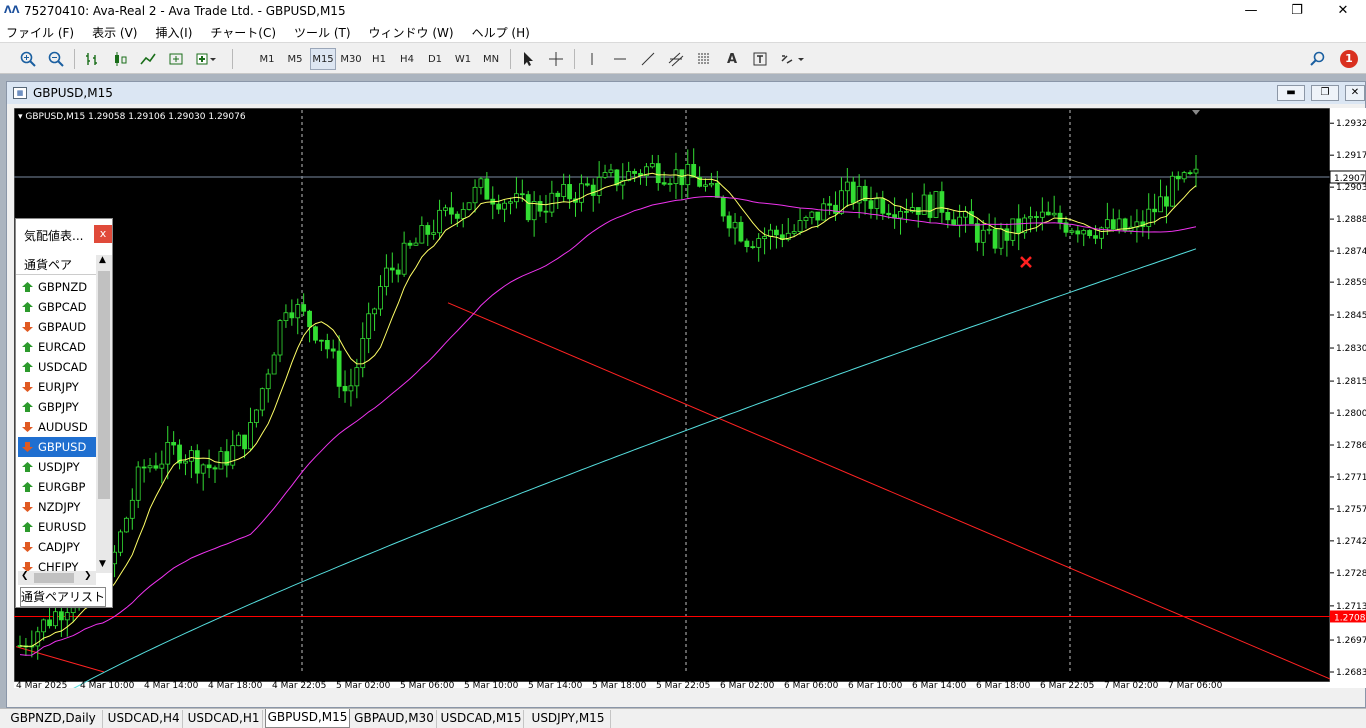 This screenshot has width=1366, height=728. I want to click on menu-window: ウィンドウ (W), so click(411, 32).